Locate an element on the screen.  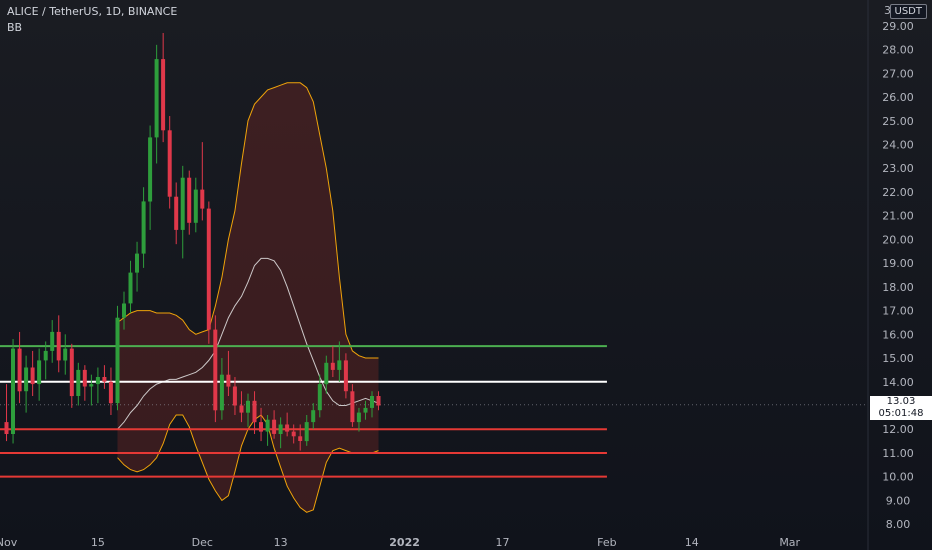
indicator-label: BB is located at coordinates (14, 27).